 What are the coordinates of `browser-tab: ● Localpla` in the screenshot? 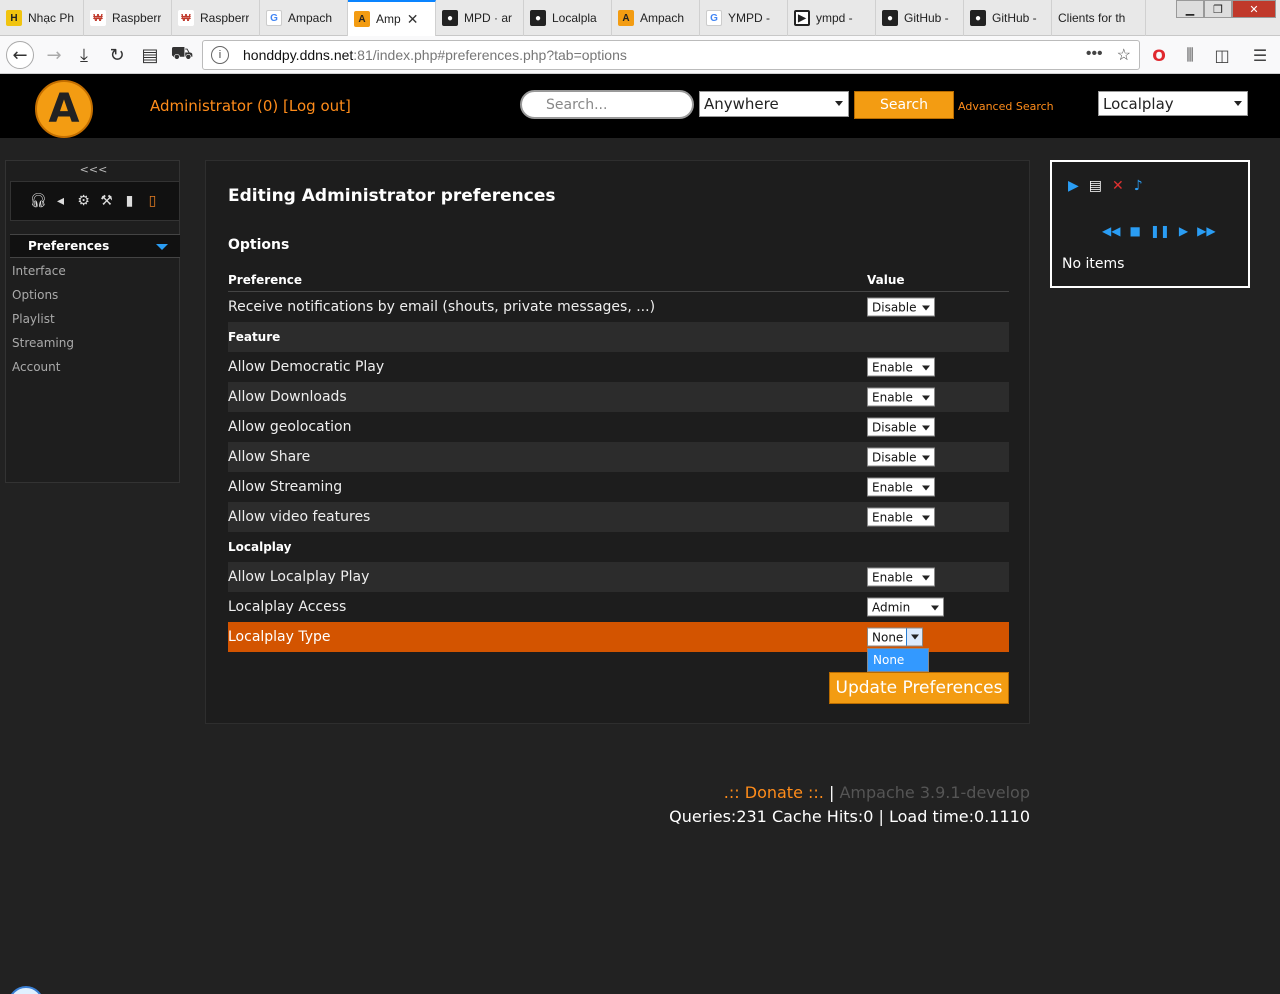 It's located at (568, 18).